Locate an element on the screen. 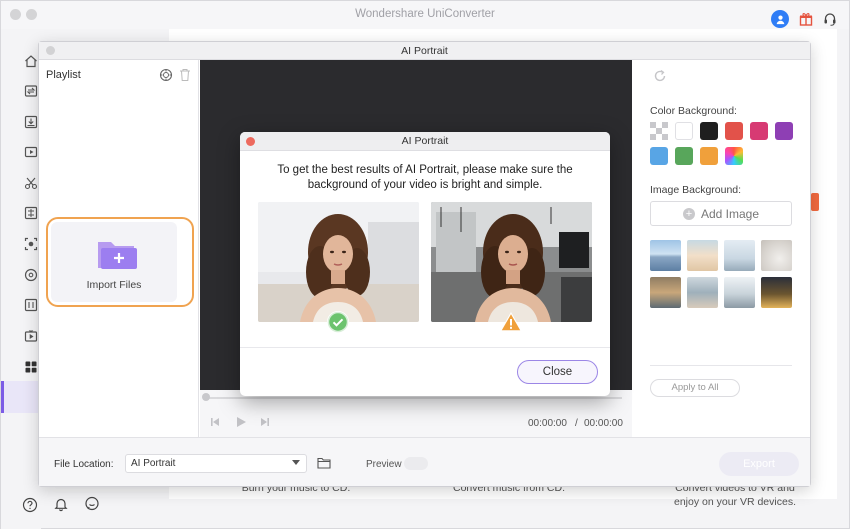 The image size is (850, 529). add-folder-icon is located at coordinates (117, 255).